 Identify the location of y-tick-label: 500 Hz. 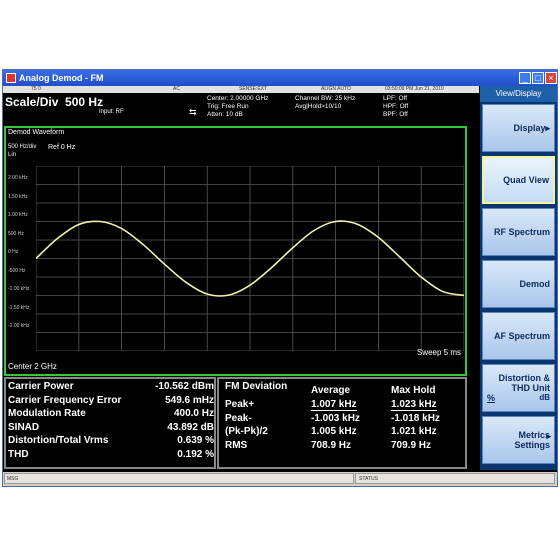
(16, 233).